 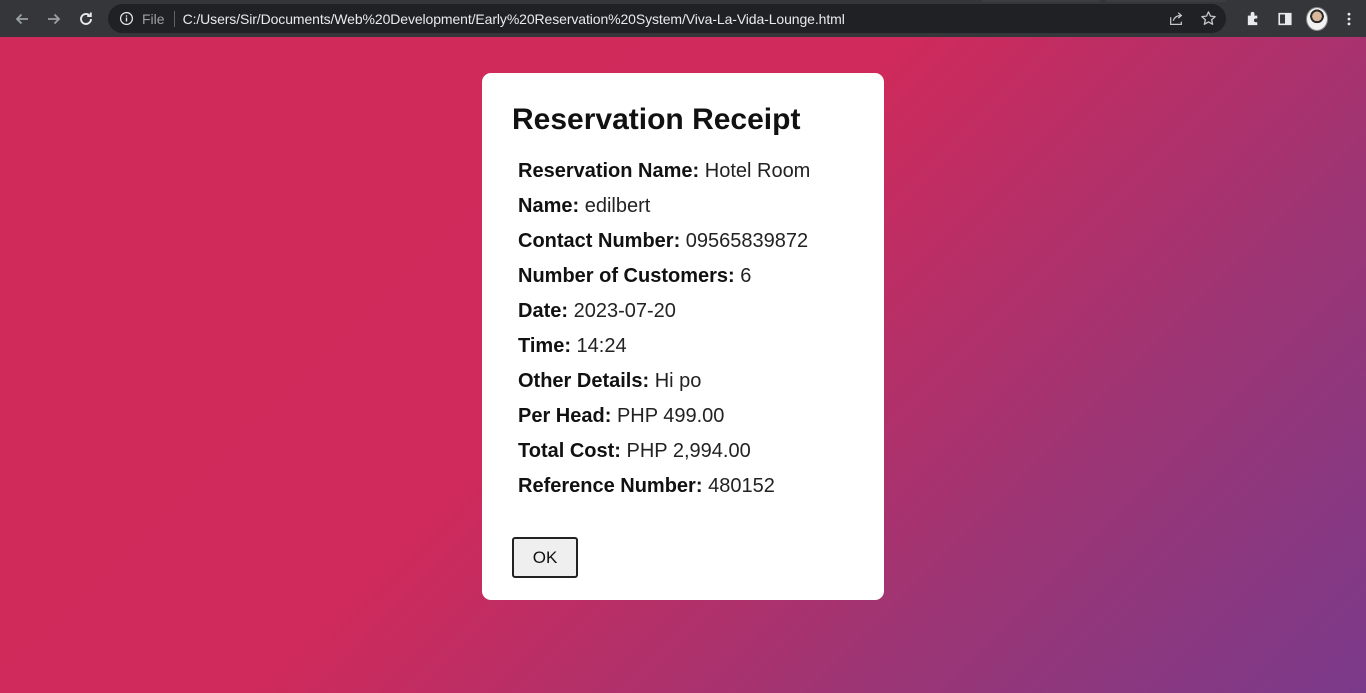 I want to click on field-value: Hi po, so click(x=678, y=381).